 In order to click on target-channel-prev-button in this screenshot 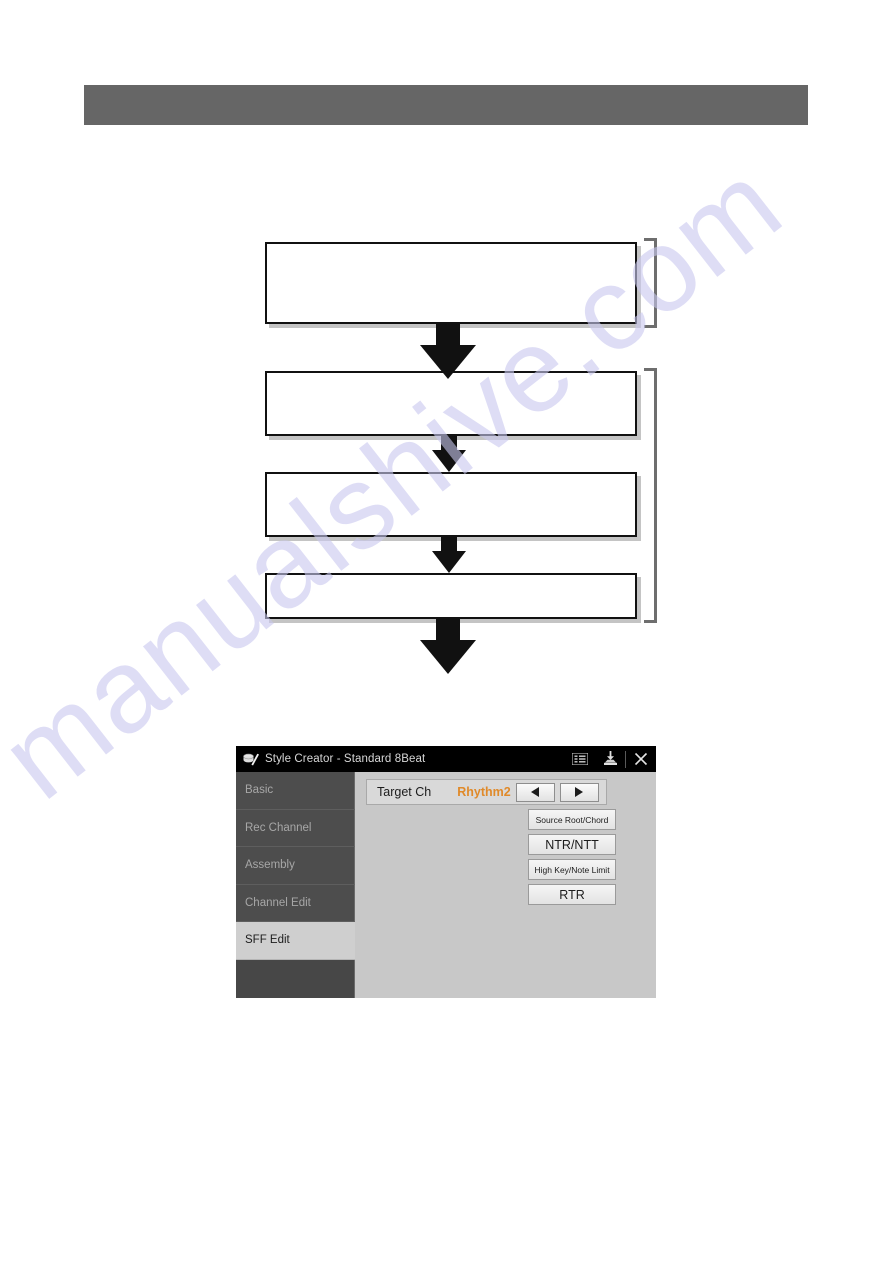, I will do `click(535, 792)`.